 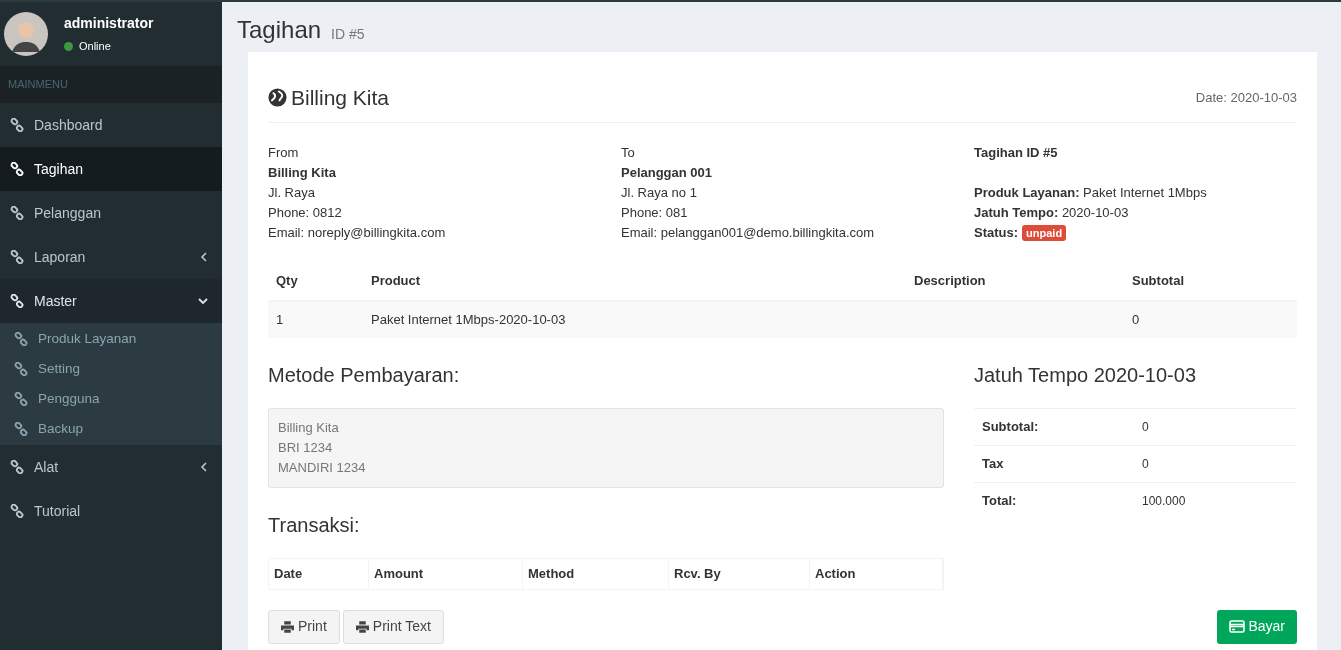 I want to click on column-header: Description, so click(x=950, y=281).